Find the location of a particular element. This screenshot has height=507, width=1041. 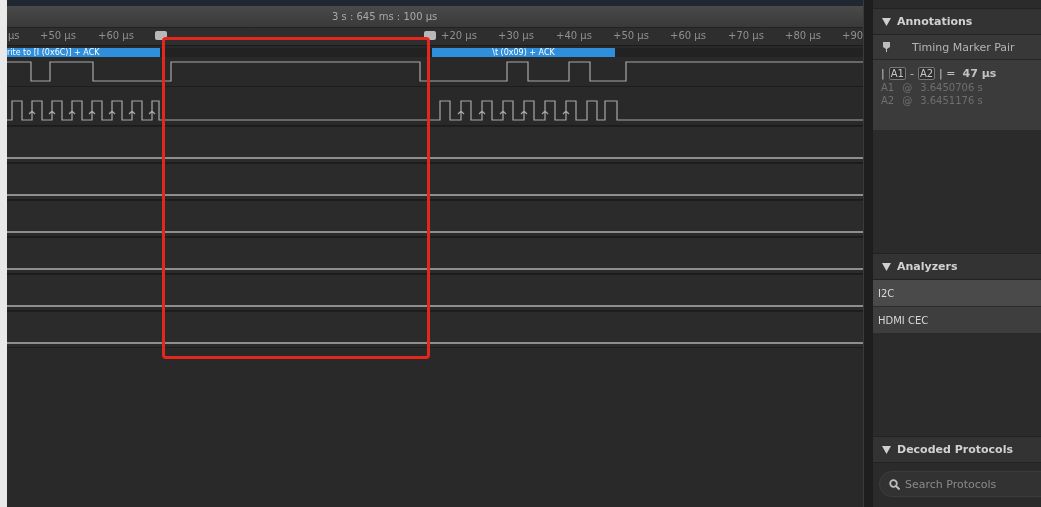

section-header: Analyzers is located at coordinates (957, 266).